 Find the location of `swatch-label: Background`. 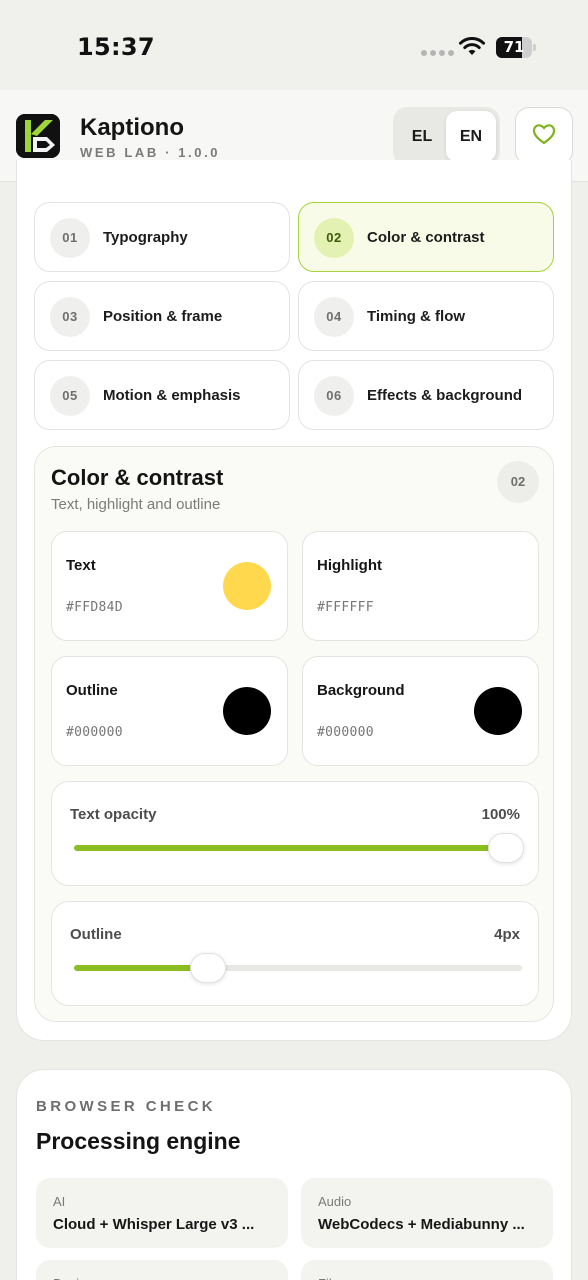

swatch-label: Background is located at coordinates (361, 690).